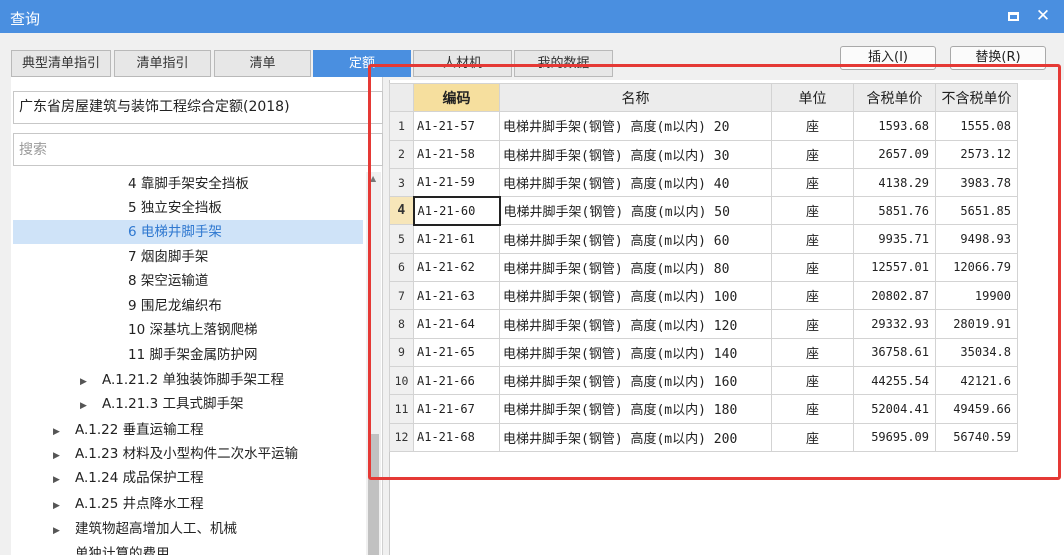 This screenshot has height=555, width=1064. I want to click on tab-bill: 清单, so click(262, 63).